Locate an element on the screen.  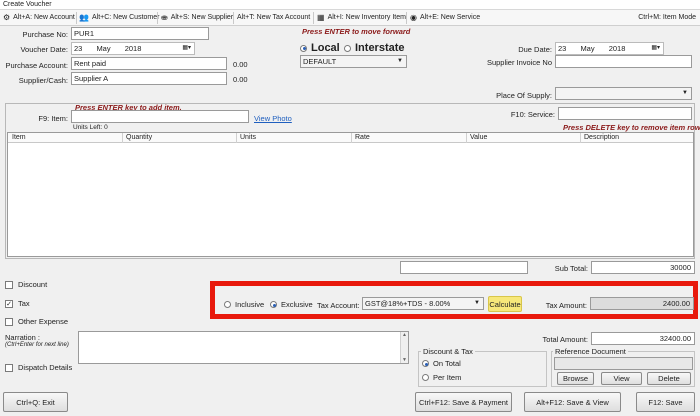
customer-icon: 👥 is located at coordinates (84, 17).